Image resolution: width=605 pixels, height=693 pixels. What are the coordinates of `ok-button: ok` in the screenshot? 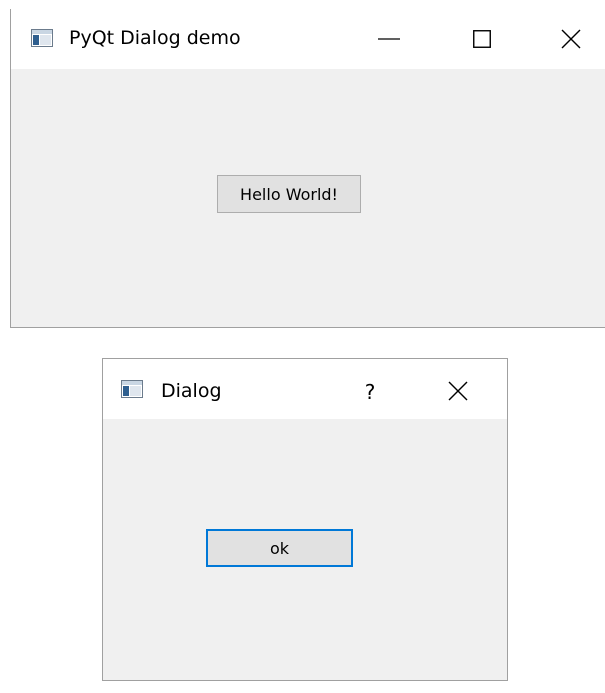 It's located at (279, 548).